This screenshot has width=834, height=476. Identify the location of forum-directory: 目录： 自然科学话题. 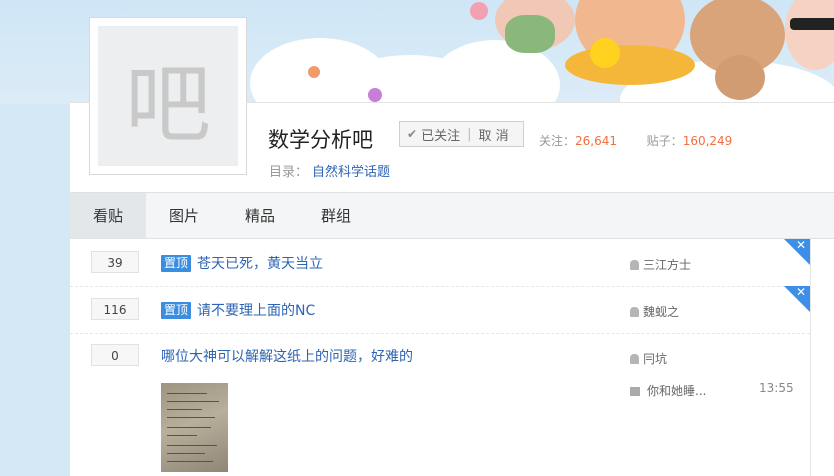
(329, 170).